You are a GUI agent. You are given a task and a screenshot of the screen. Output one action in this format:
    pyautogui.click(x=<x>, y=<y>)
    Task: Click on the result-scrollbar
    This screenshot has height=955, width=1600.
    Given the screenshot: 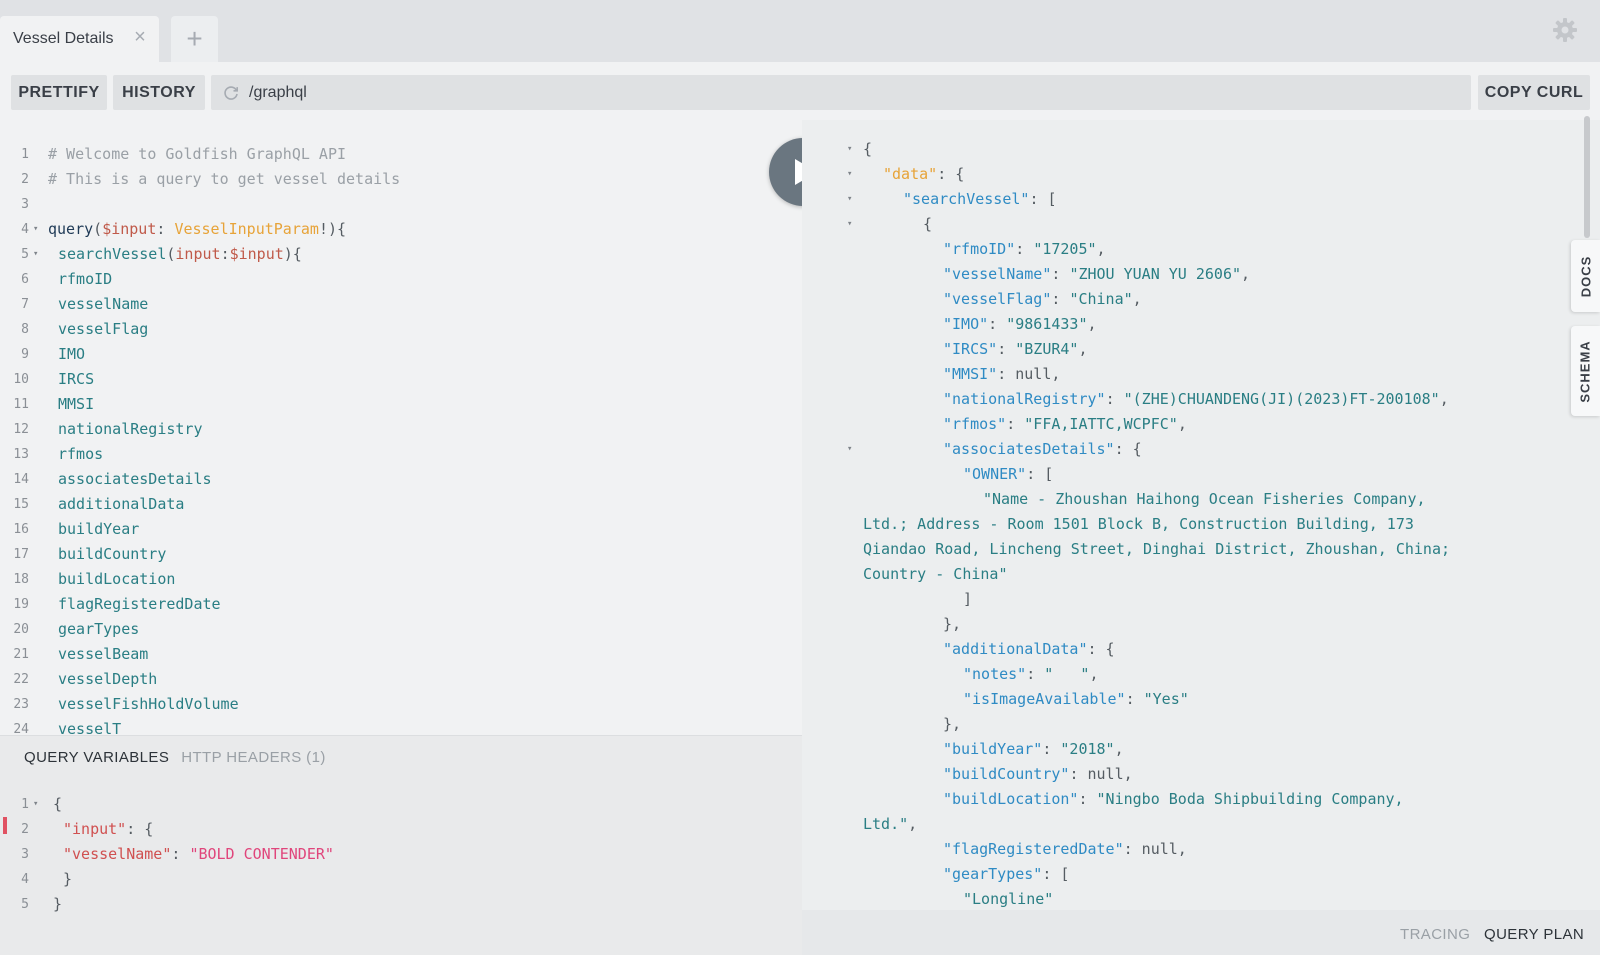 What is the action you would take?
    pyautogui.click(x=1587, y=177)
    